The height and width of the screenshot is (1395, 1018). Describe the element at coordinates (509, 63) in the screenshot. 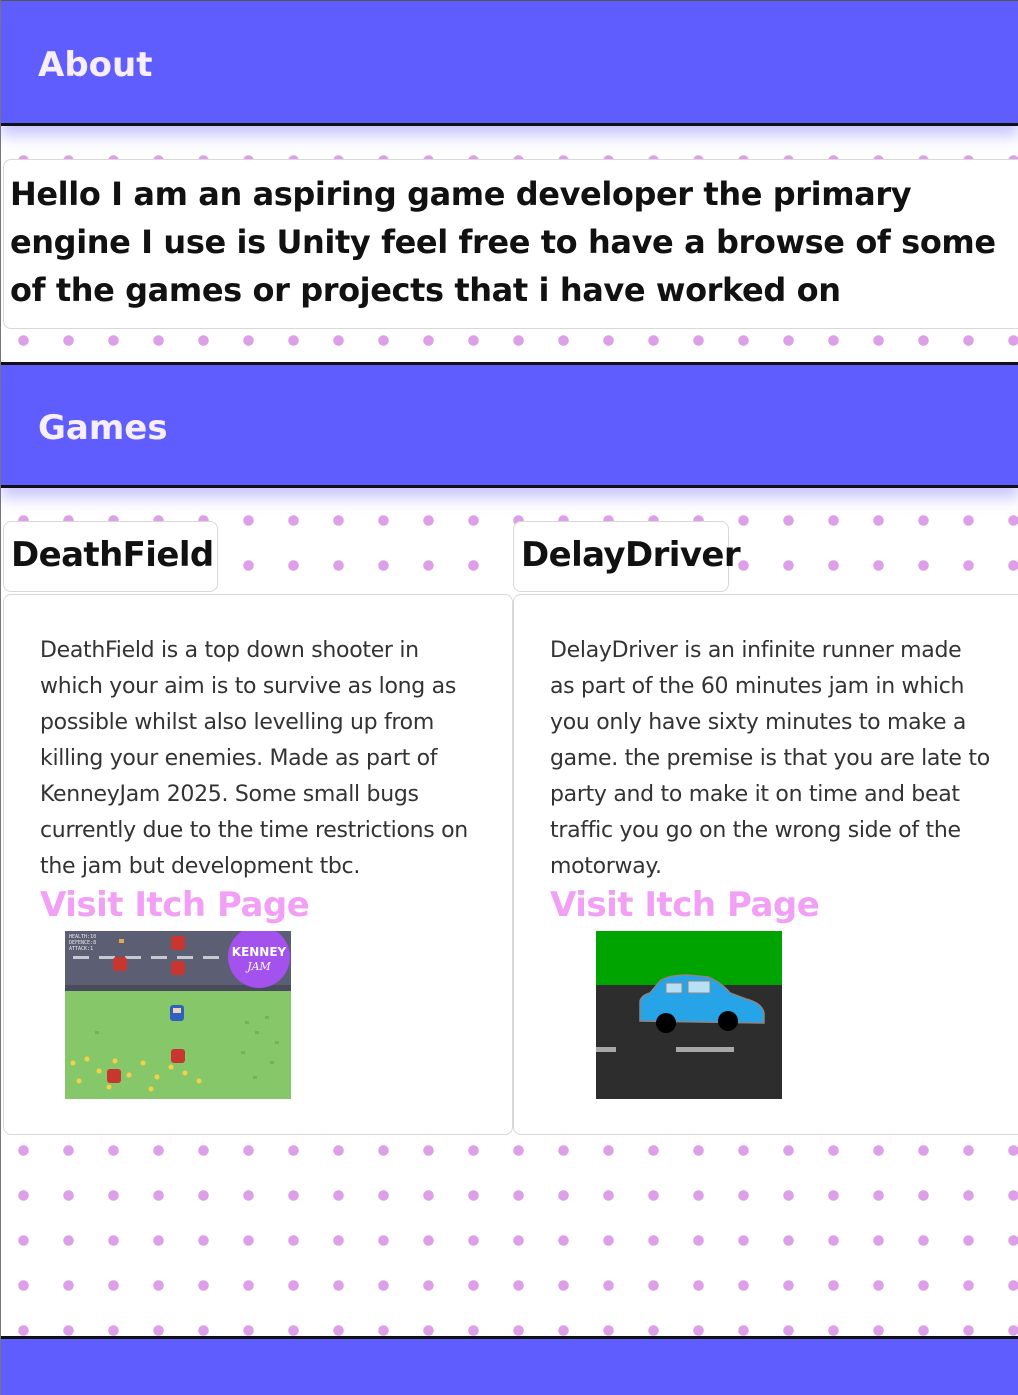

I see `about-section-header: About` at that location.